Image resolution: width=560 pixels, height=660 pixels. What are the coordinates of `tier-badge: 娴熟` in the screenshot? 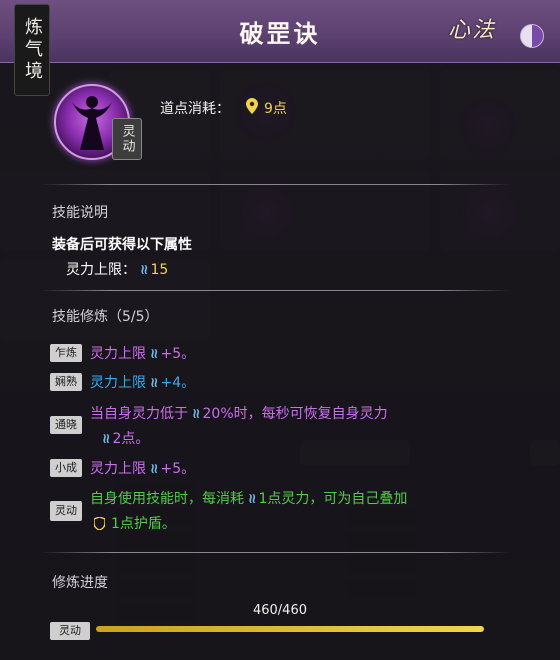 It's located at (66, 382).